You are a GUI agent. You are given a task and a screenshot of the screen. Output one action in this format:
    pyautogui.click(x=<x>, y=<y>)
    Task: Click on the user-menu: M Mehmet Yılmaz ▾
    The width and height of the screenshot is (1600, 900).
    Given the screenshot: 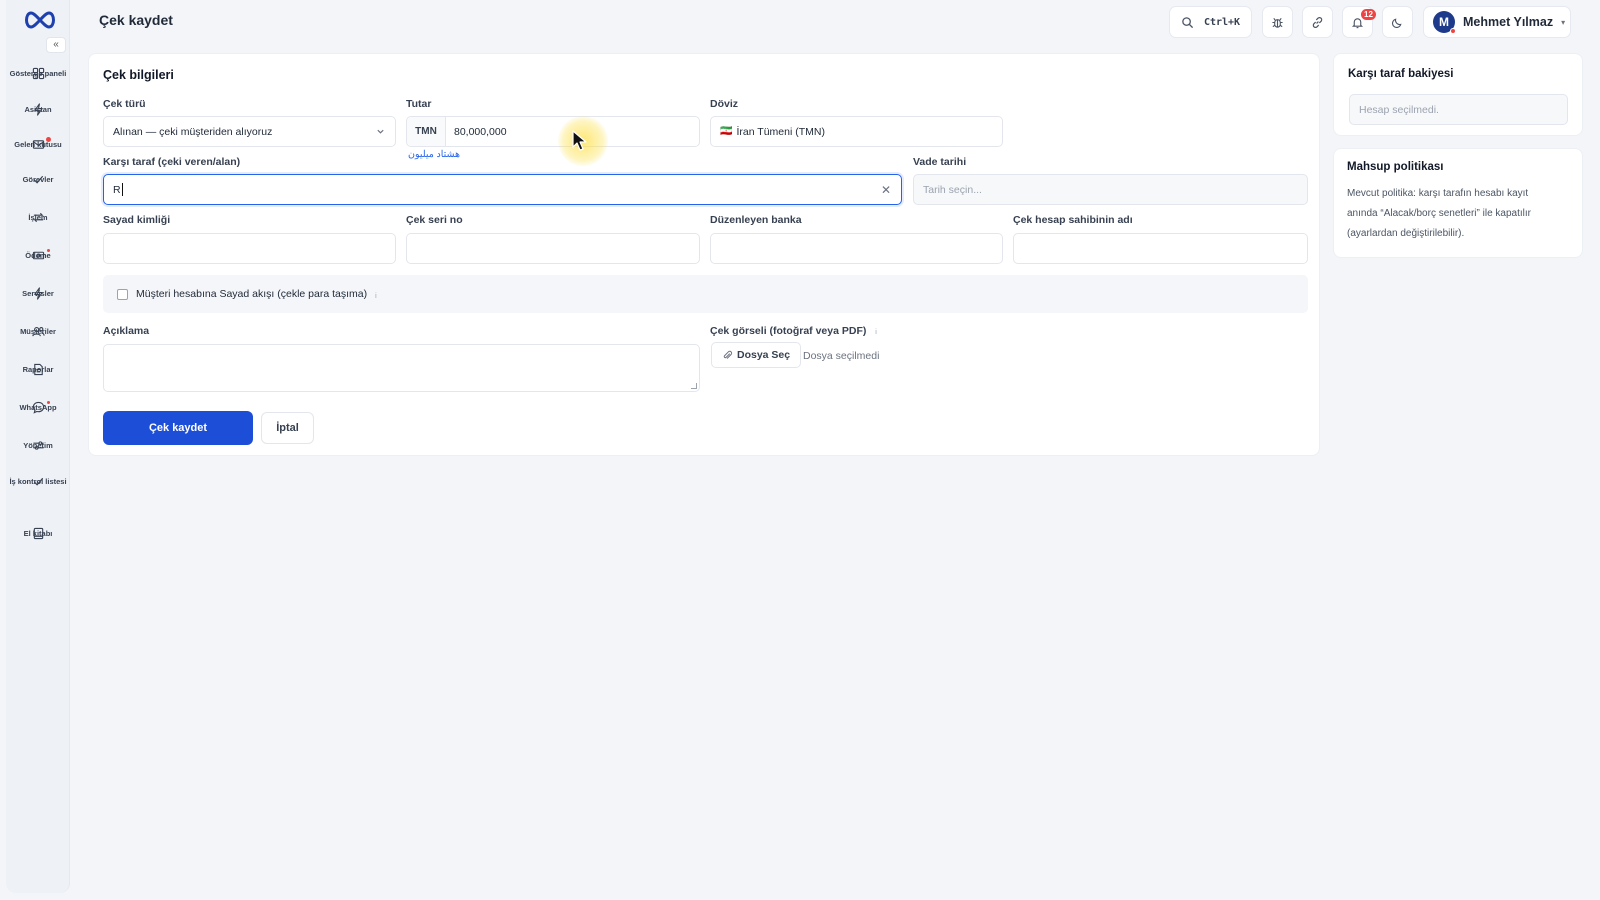 What is the action you would take?
    pyautogui.click(x=1497, y=22)
    